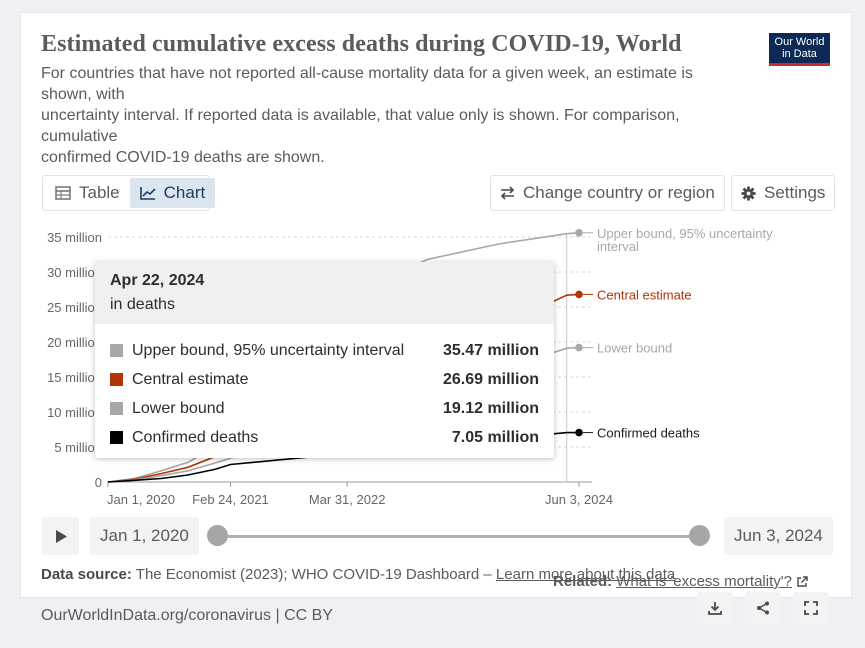 The image size is (865, 648). Describe the element at coordinates (268, 350) in the screenshot. I see `tooltip-row-label: Upper bound, 95% uncertainty interval` at that location.